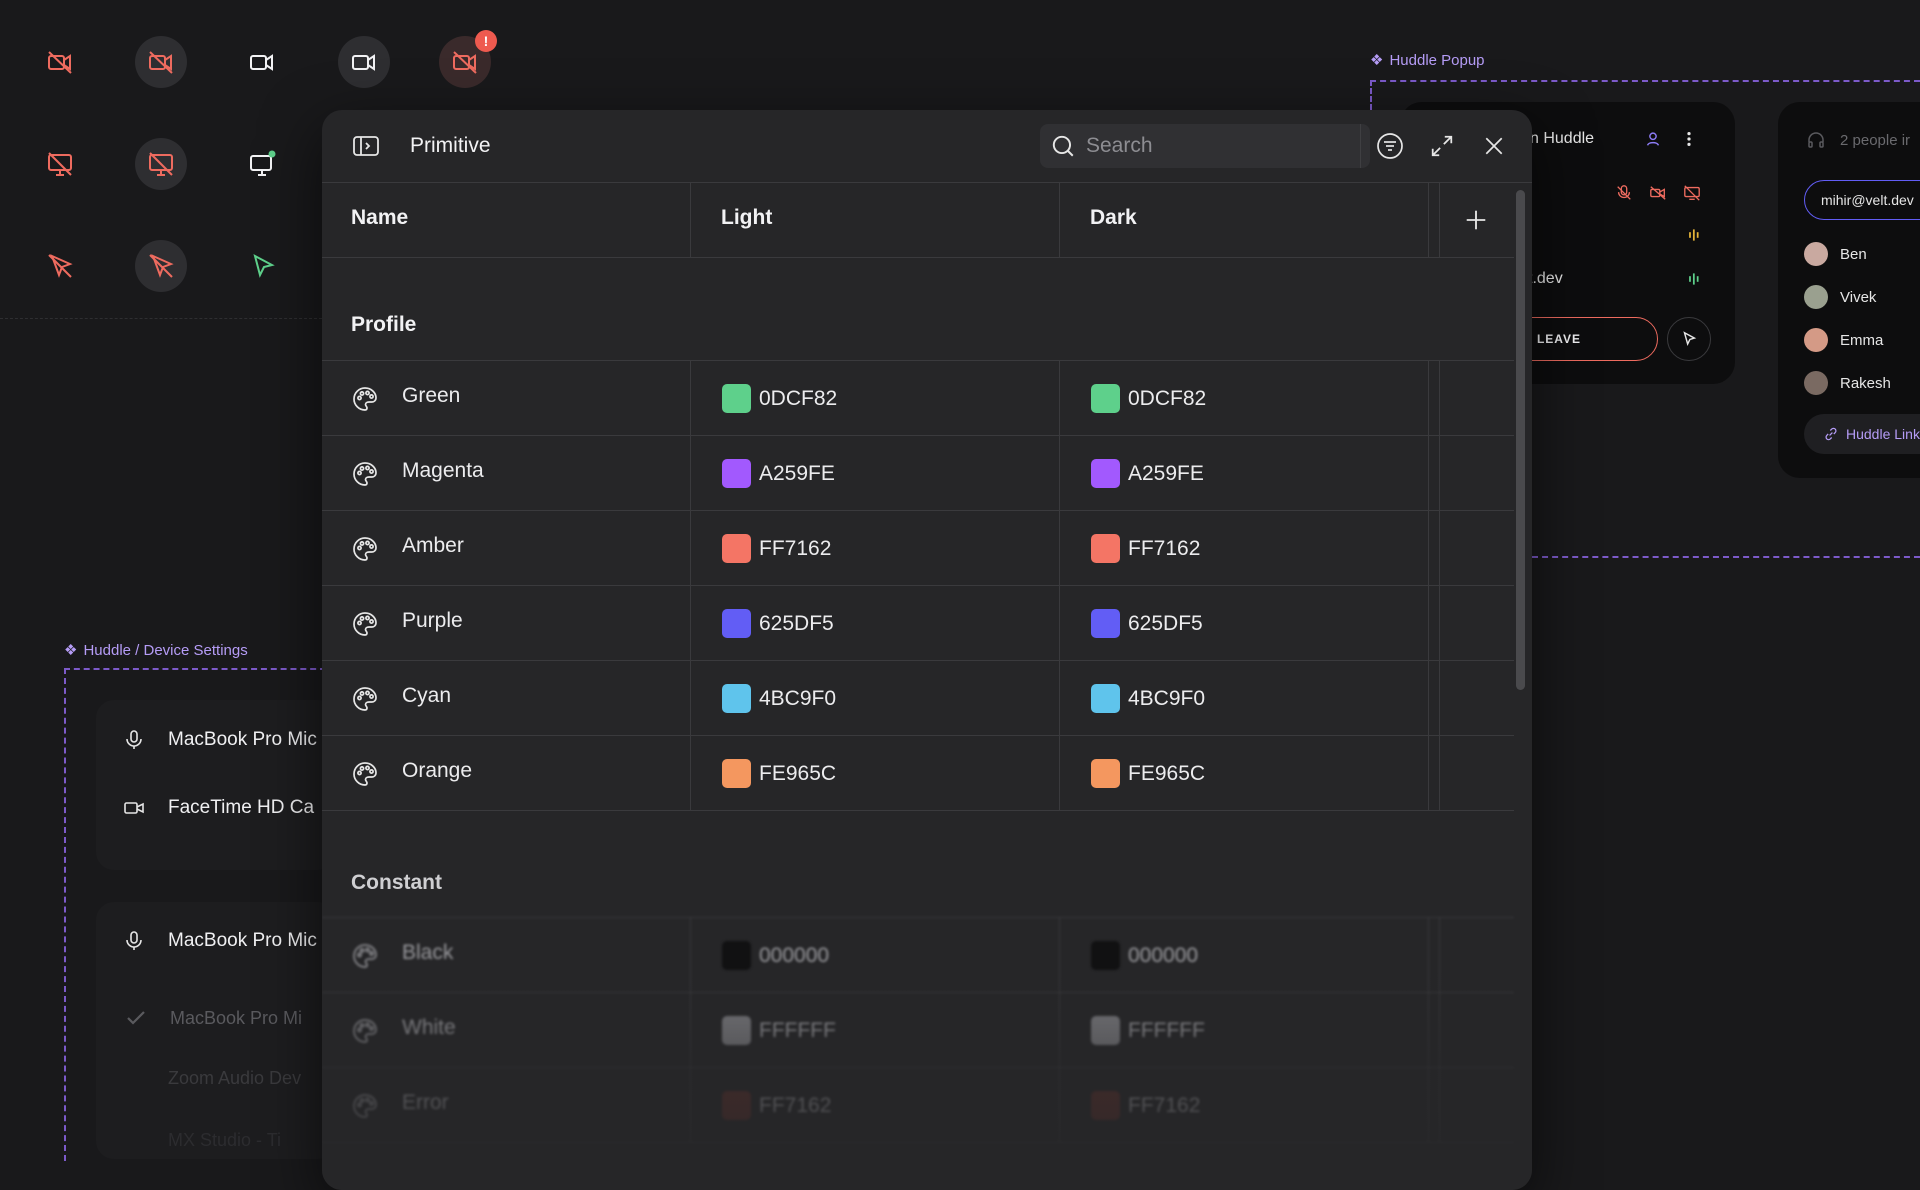 The width and height of the screenshot is (1920, 1190). I want to click on table-row: Cyan 4BC9F0 4BC9F0, so click(918, 698).